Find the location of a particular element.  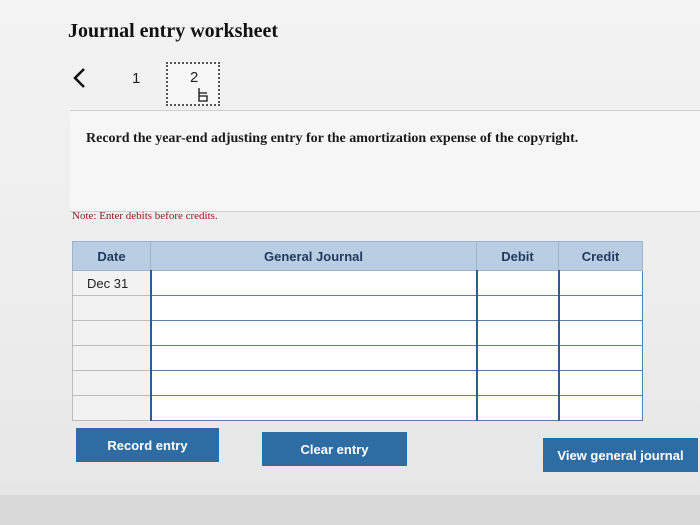

date-cell: Dec 31 is located at coordinates (111, 283).